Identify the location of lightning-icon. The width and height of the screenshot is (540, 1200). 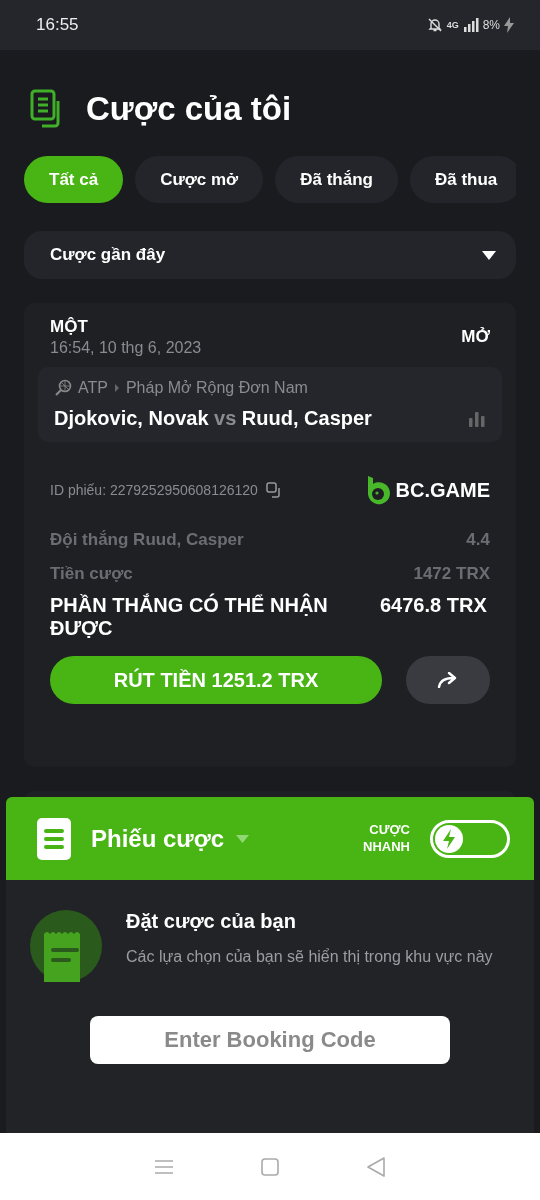
(449, 838).